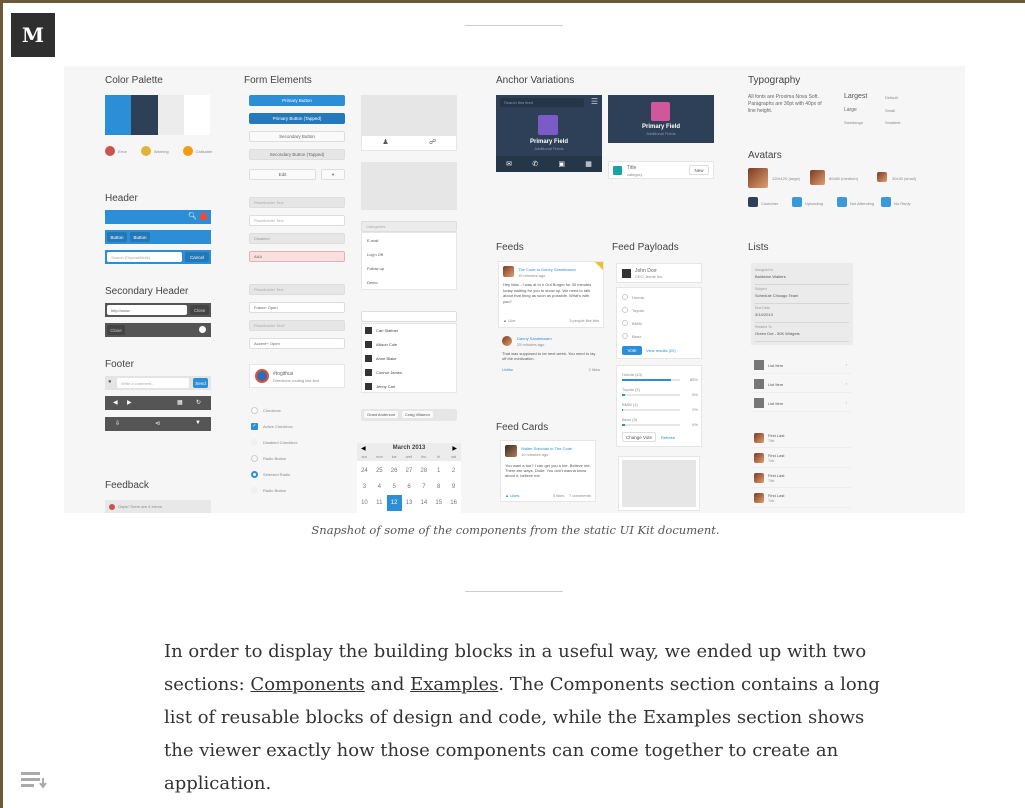  Describe the element at coordinates (542, 102) in the screenshot. I see `feed-search-input: Search this feed` at that location.